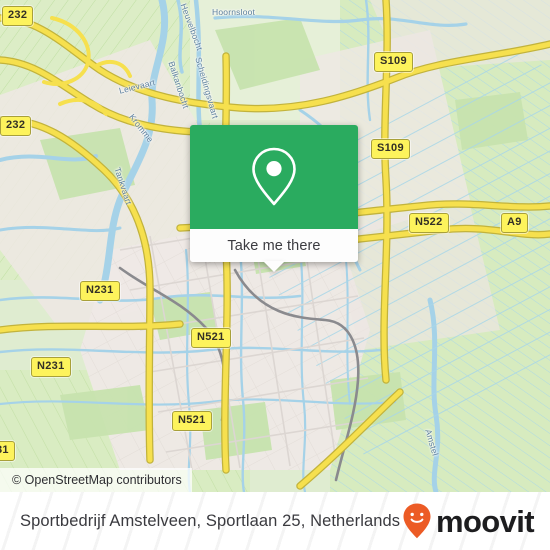 This screenshot has width=550, height=550. I want to click on osm-attribution-text: © OpenStreetMap contributors, so click(97, 480).